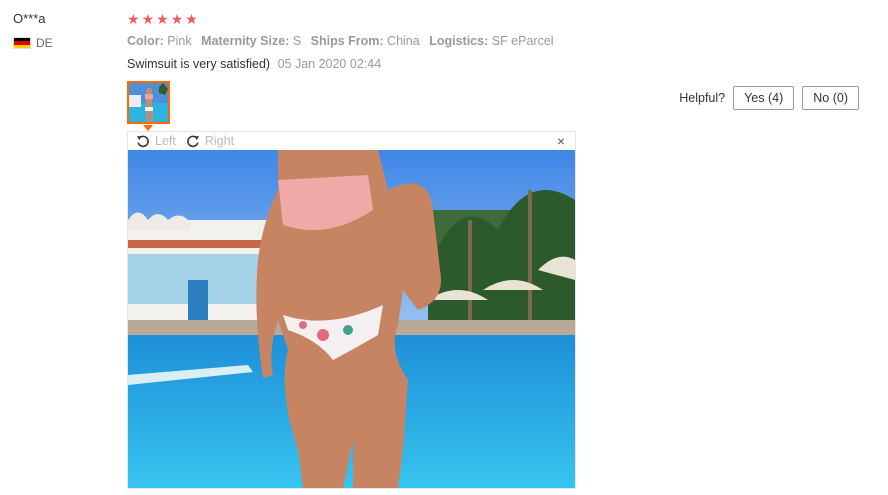  I want to click on rotate-left-label: Left, so click(165, 141).